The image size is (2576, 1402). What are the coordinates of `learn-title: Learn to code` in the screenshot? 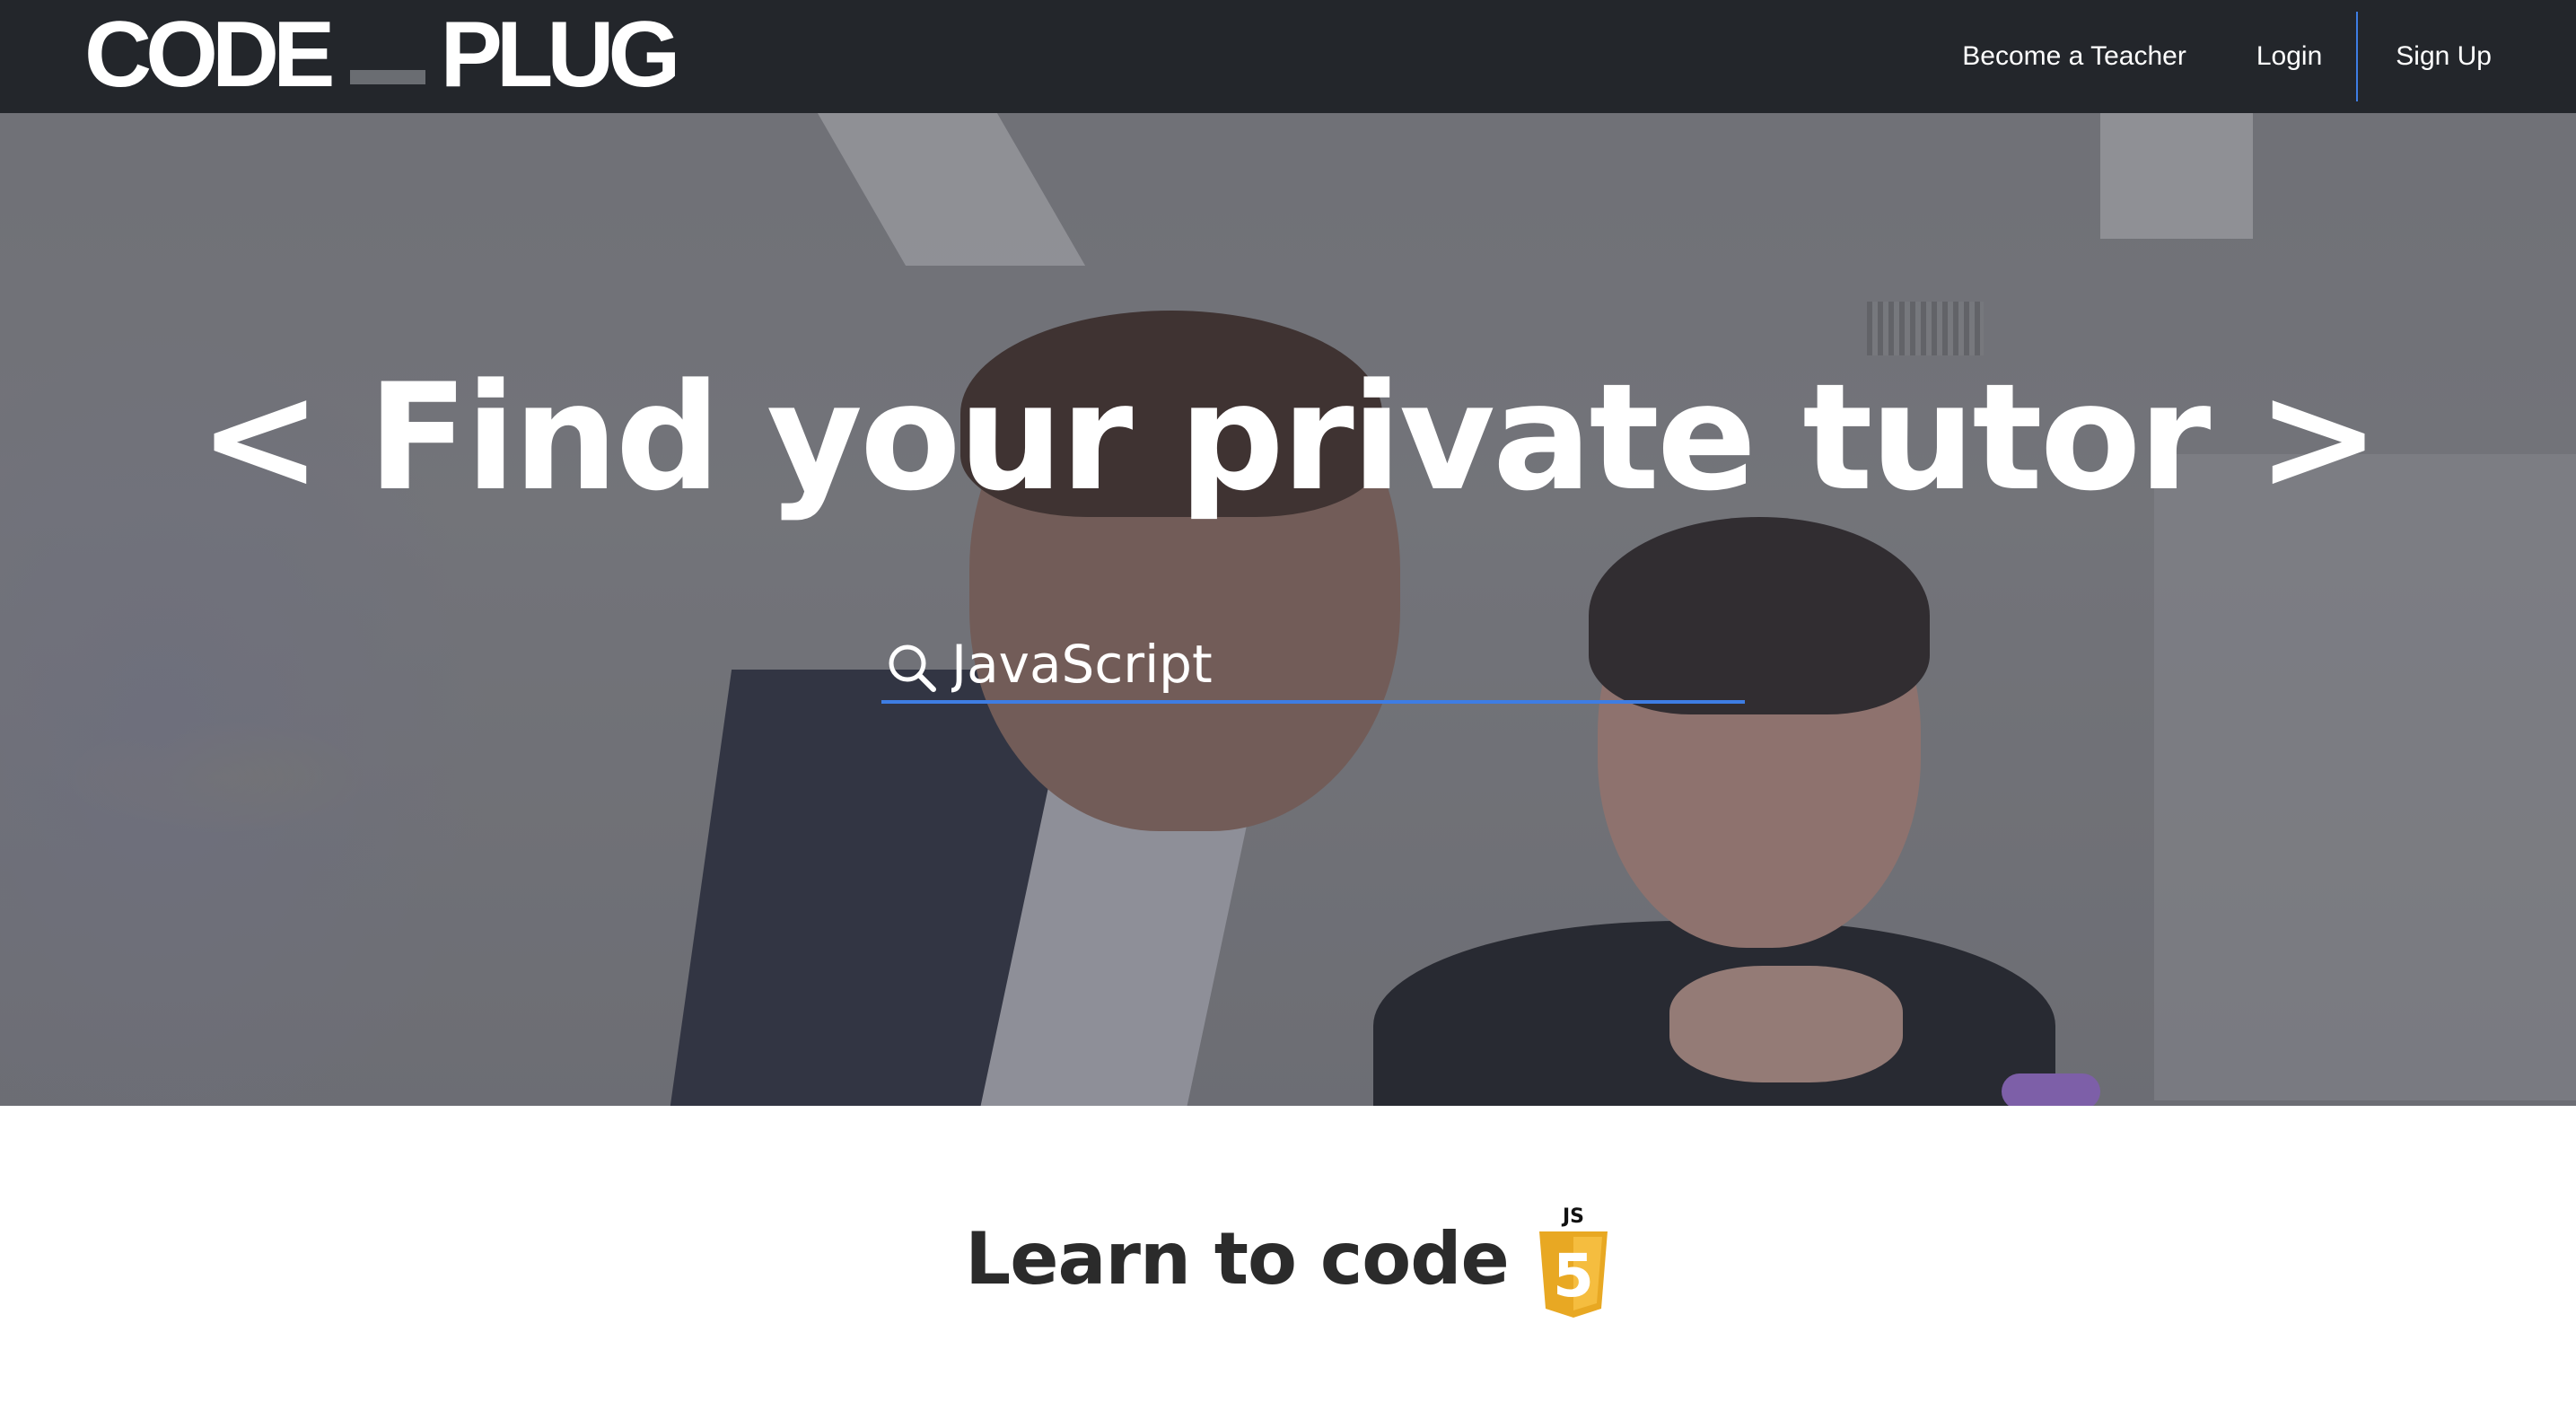 It's located at (1237, 1259).